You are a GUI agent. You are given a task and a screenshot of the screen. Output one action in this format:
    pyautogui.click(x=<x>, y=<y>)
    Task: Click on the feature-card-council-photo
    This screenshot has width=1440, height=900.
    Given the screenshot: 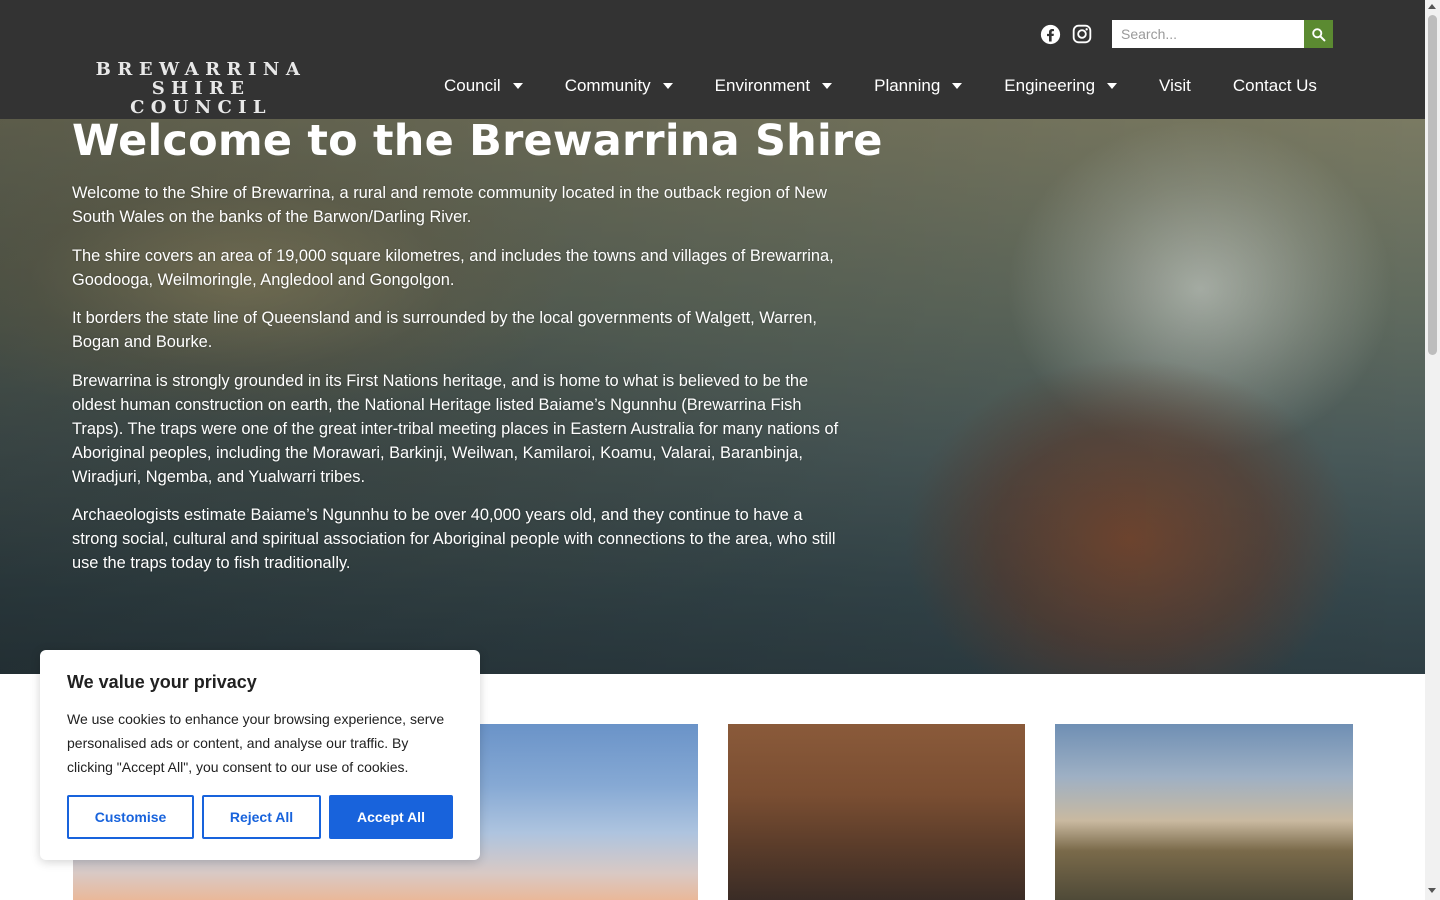 What is the action you would take?
    pyautogui.click(x=876, y=812)
    